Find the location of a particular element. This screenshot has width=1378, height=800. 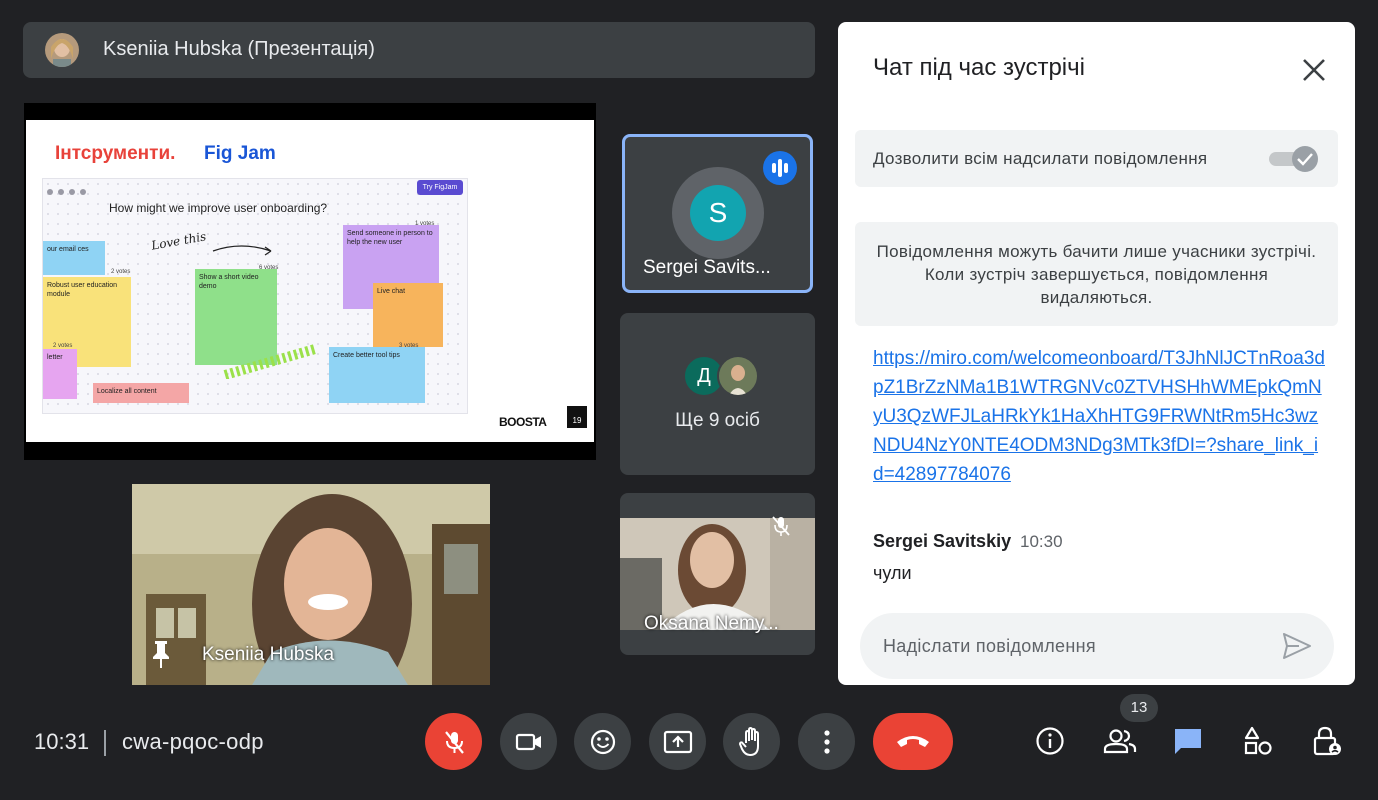

present-icon is located at coordinates (677, 741).